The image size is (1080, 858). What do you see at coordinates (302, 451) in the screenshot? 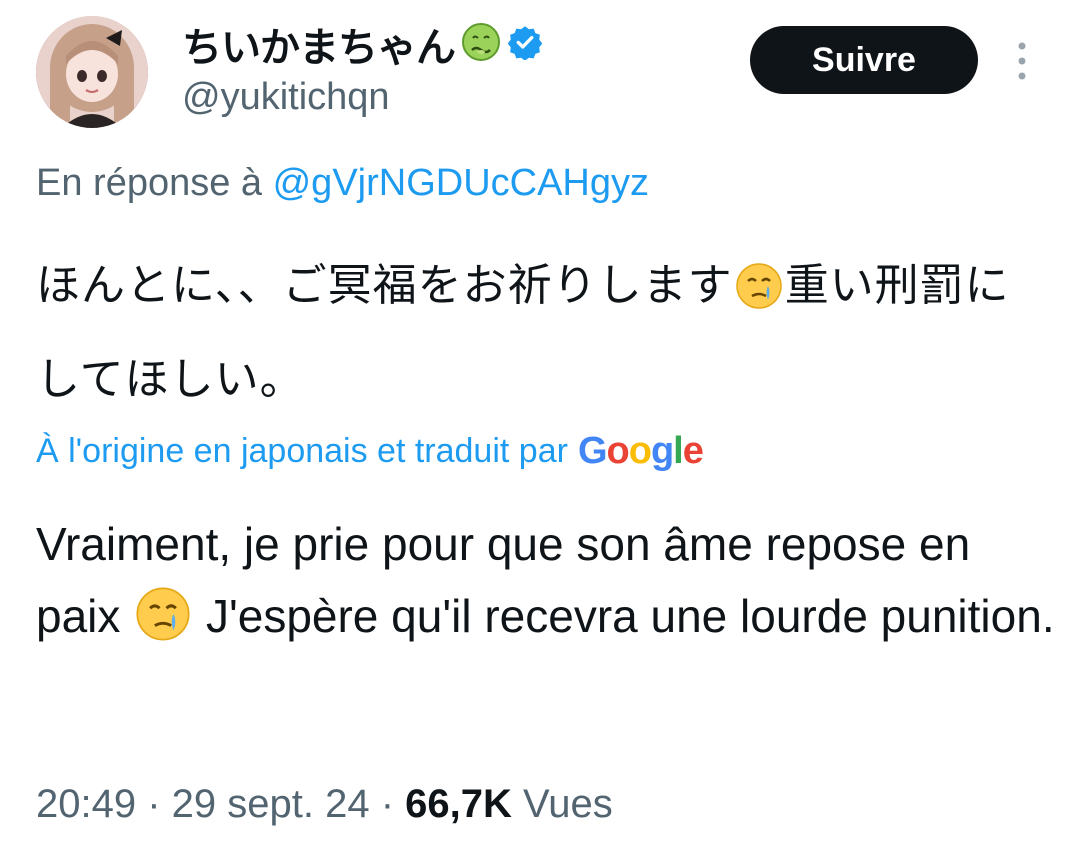
I see `translation-note-text: À l'origine en japonais et traduit par` at bounding box center [302, 451].